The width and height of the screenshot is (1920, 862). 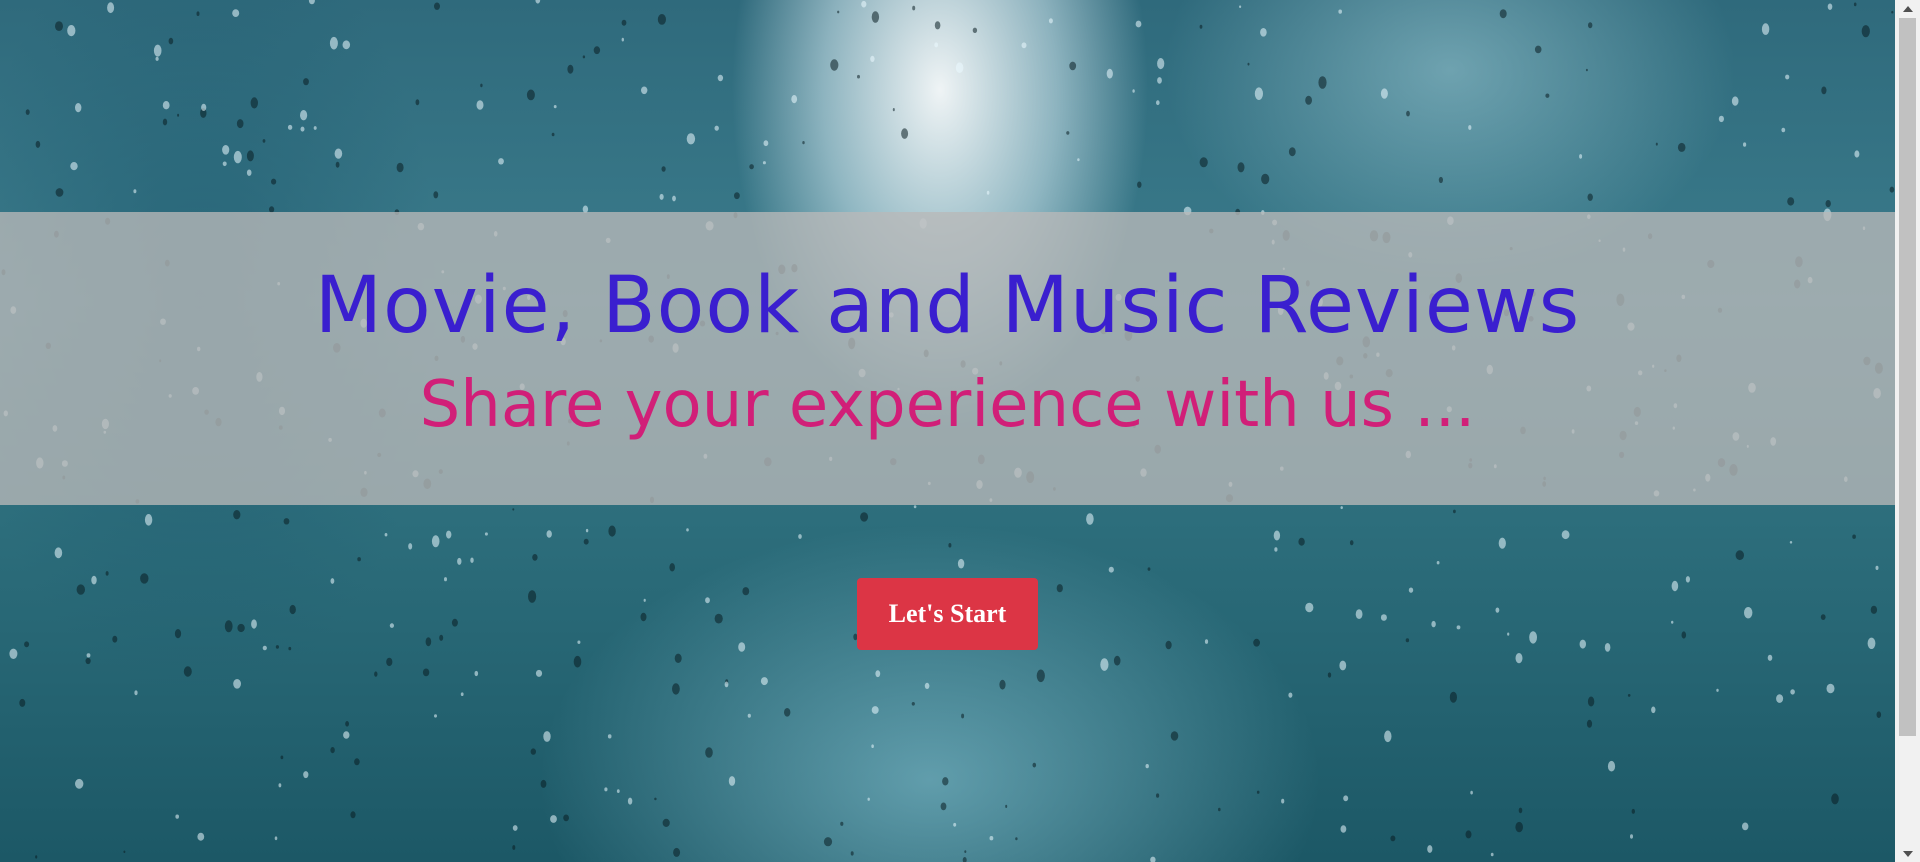 I want to click on page-title: Movie, Book and Music Reviews, so click(x=947, y=306).